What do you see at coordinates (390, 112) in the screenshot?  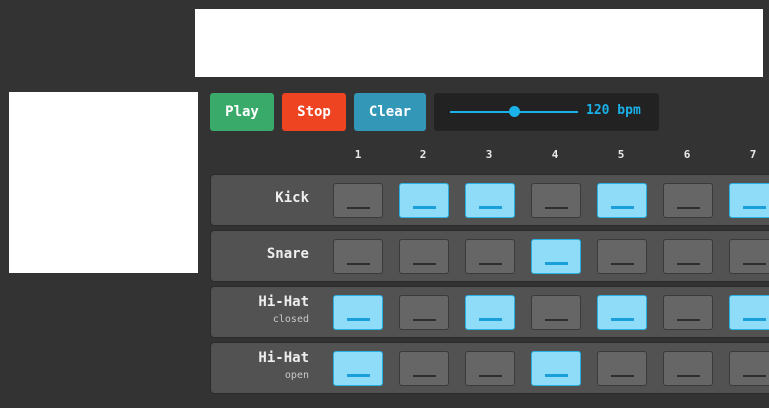 I see `clear-button: Clear` at bounding box center [390, 112].